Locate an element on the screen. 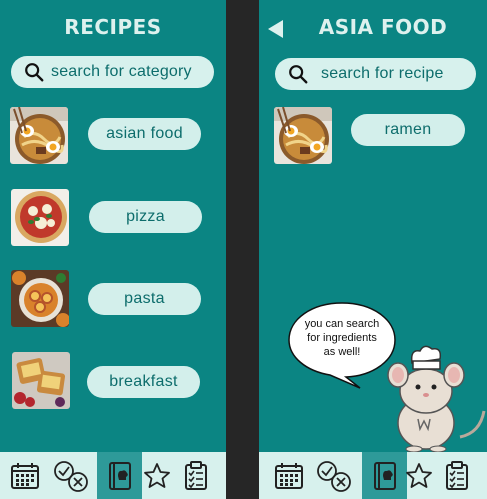 The width and height of the screenshot is (487, 499). category-breakfast: breakfast is located at coordinates (143, 382).